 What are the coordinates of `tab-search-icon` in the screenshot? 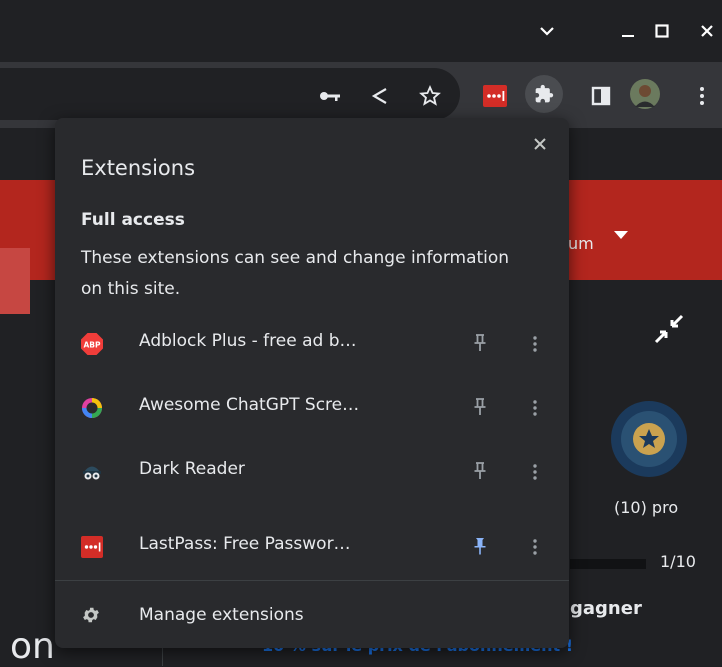 It's located at (547, 31).